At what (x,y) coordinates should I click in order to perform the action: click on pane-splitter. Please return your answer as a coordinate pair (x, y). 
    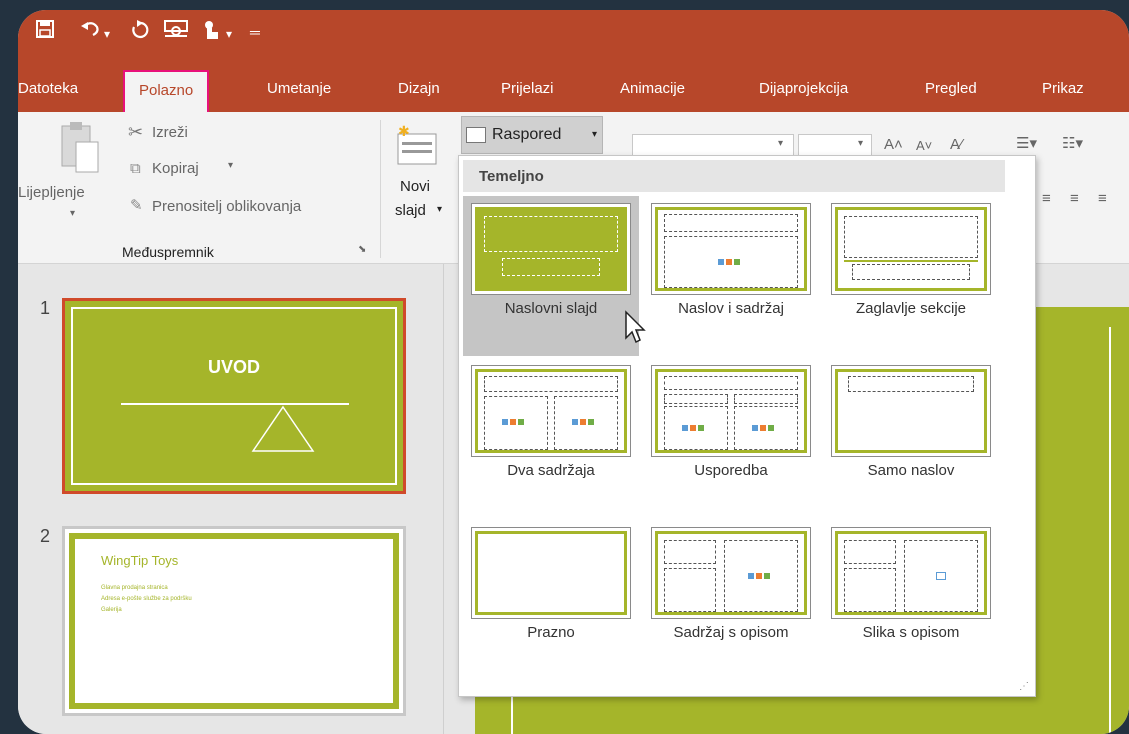
    Looking at the image, I should click on (443, 499).